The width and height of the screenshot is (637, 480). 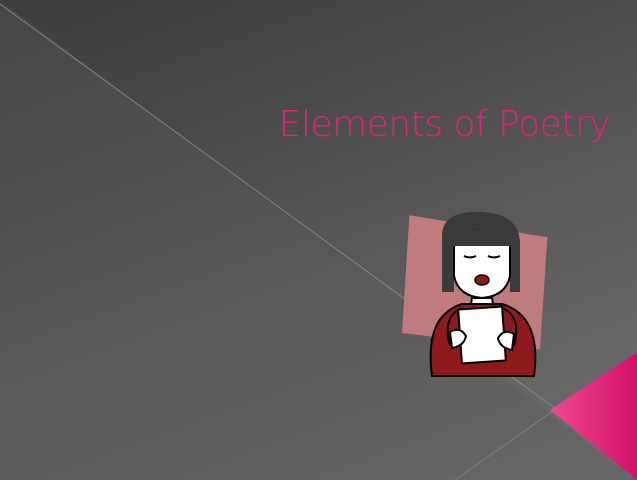 I want to click on girl-reading-icon, so click(x=475, y=294).